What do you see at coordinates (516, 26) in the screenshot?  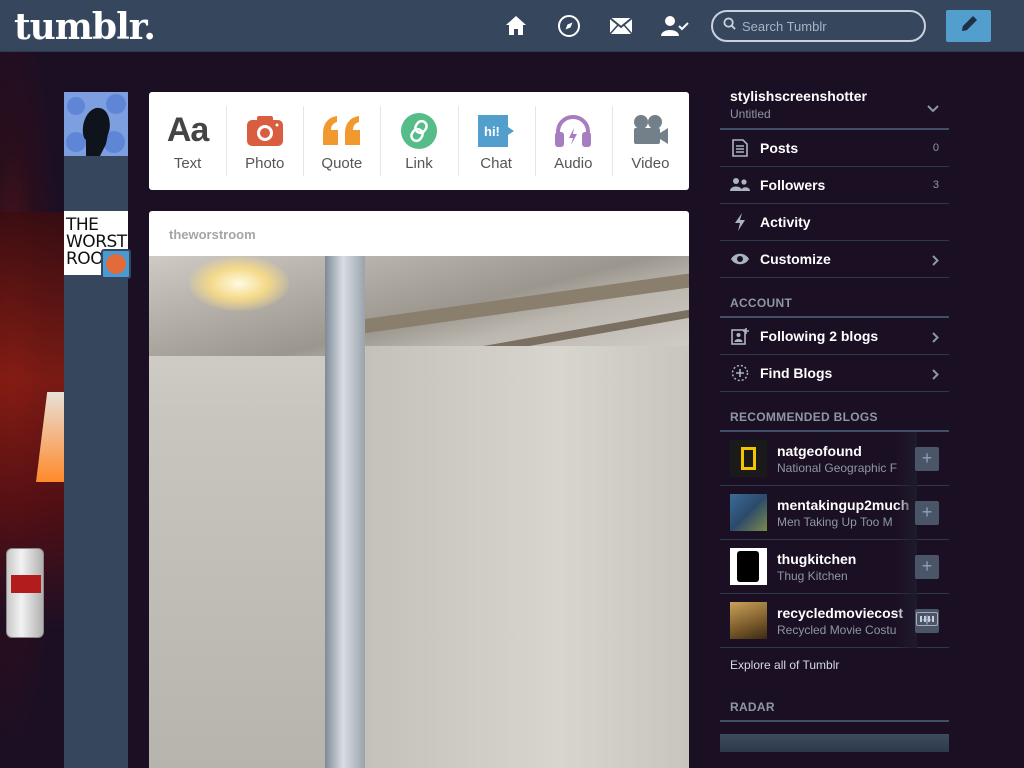 I see `home-icon` at bounding box center [516, 26].